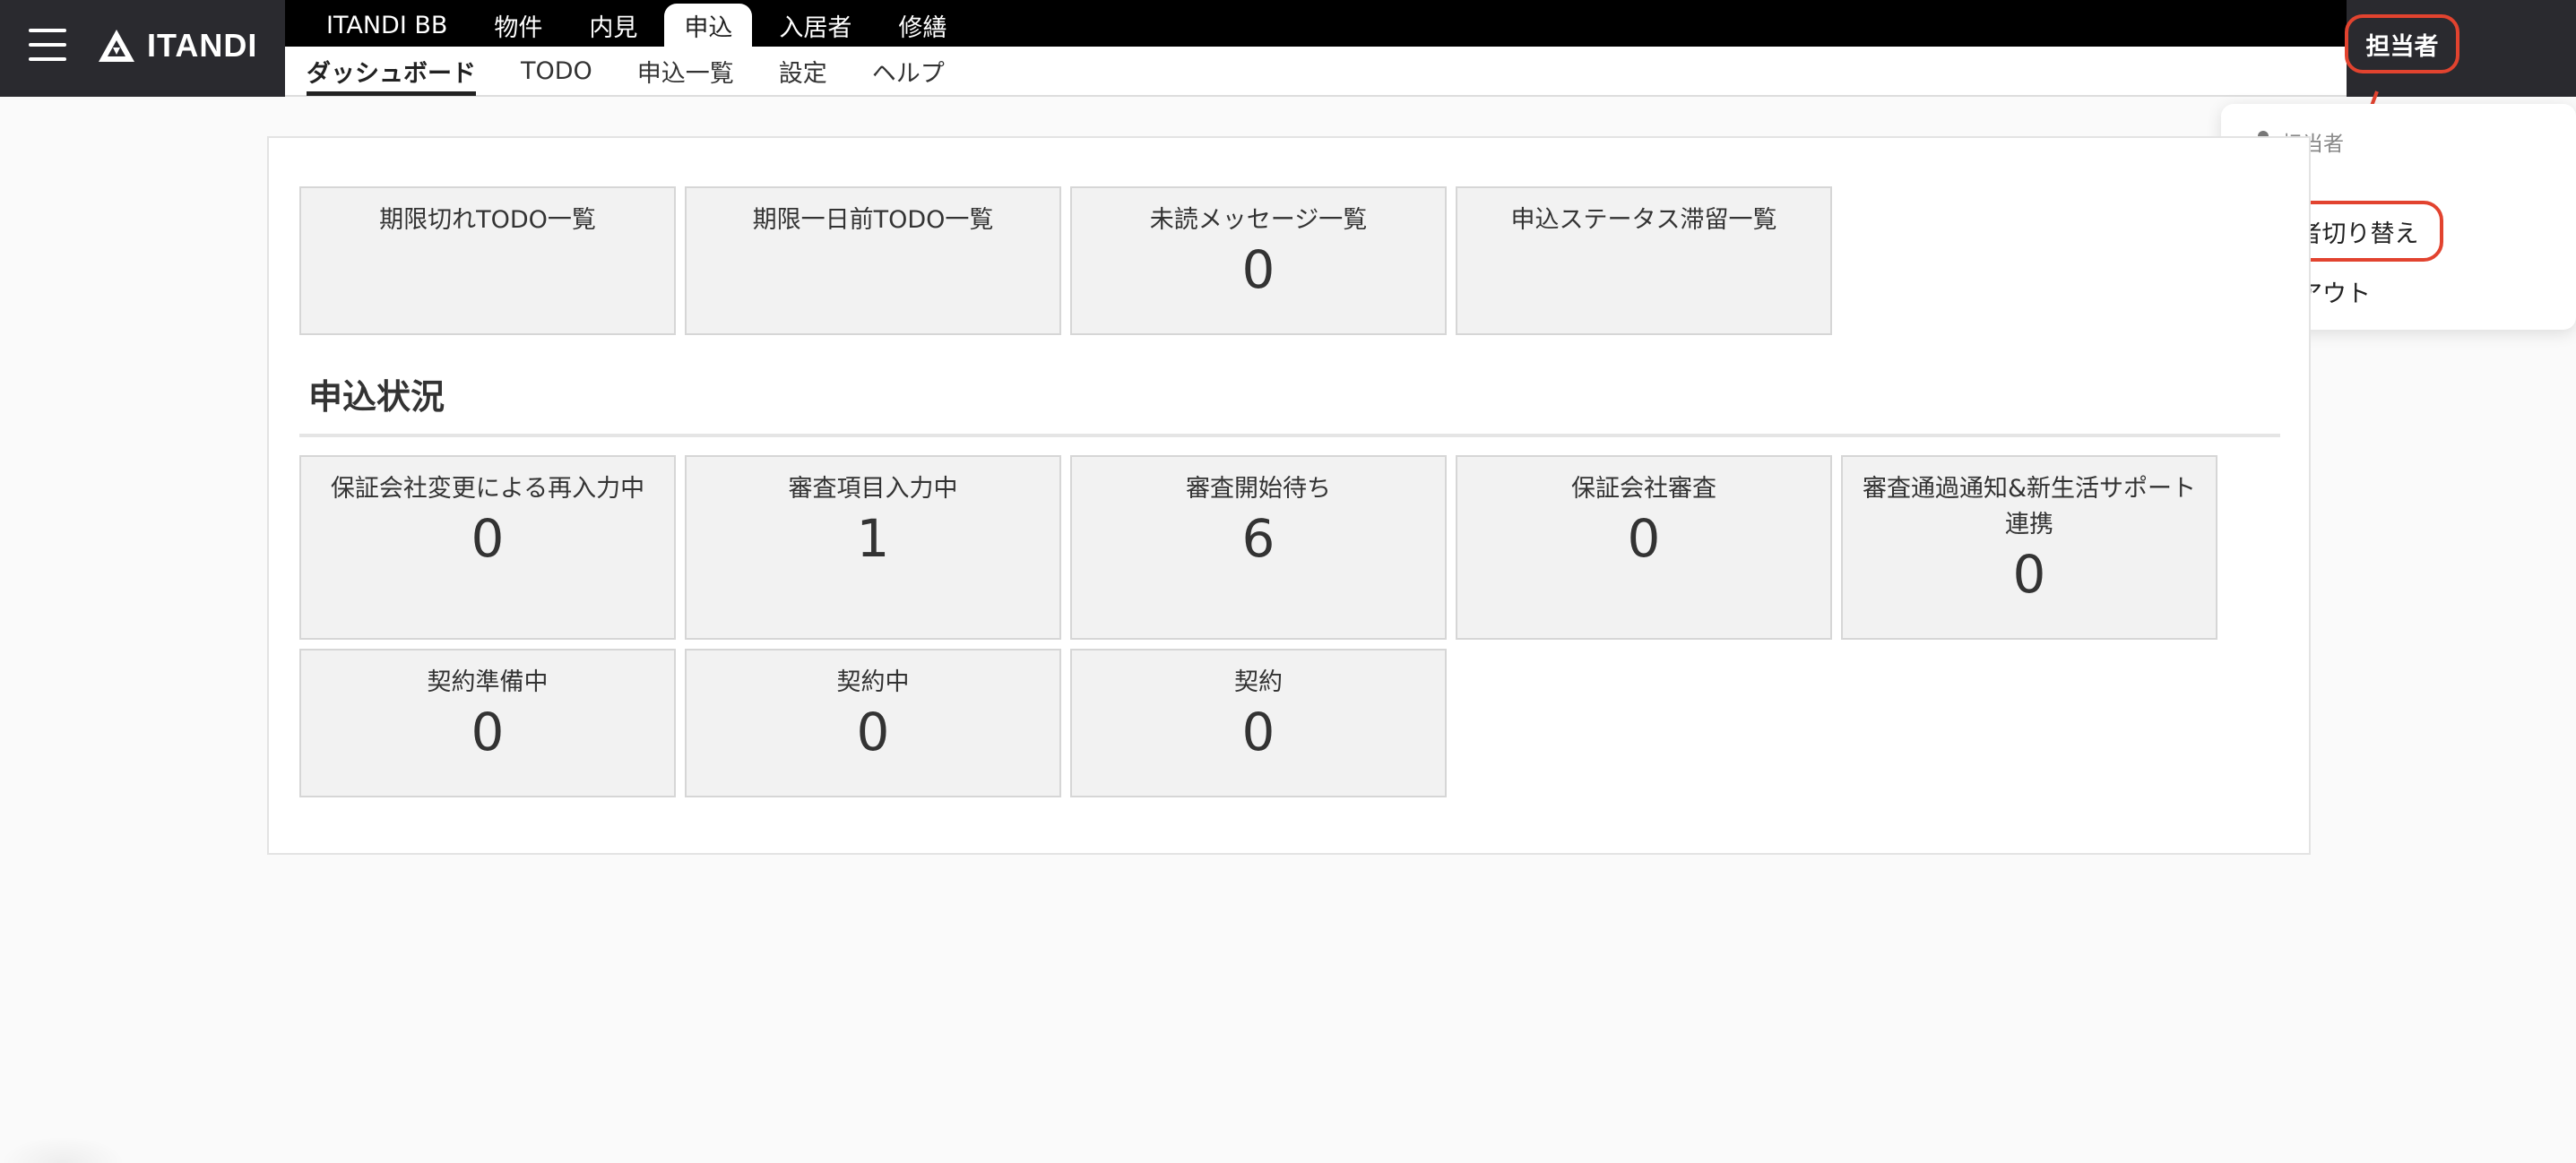 This screenshot has width=2576, height=1163. What do you see at coordinates (391, 71) in the screenshot?
I see `subtab-dashboard: ダッシュボード` at bounding box center [391, 71].